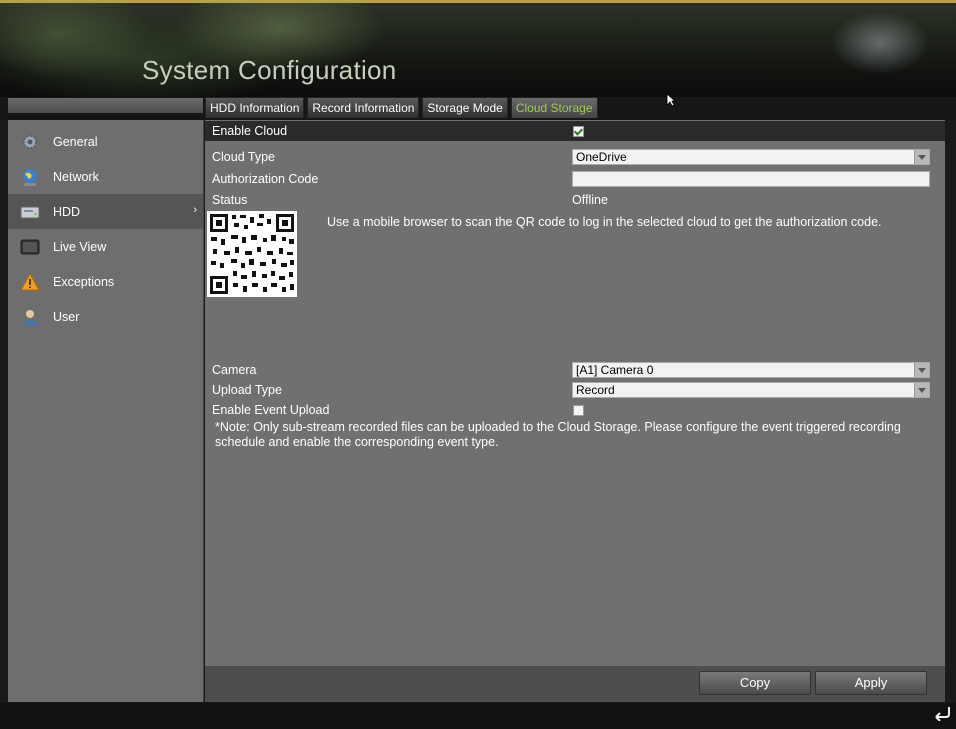 This screenshot has width=956, height=729. What do you see at coordinates (30, 142) in the screenshot?
I see `gear-icon` at bounding box center [30, 142].